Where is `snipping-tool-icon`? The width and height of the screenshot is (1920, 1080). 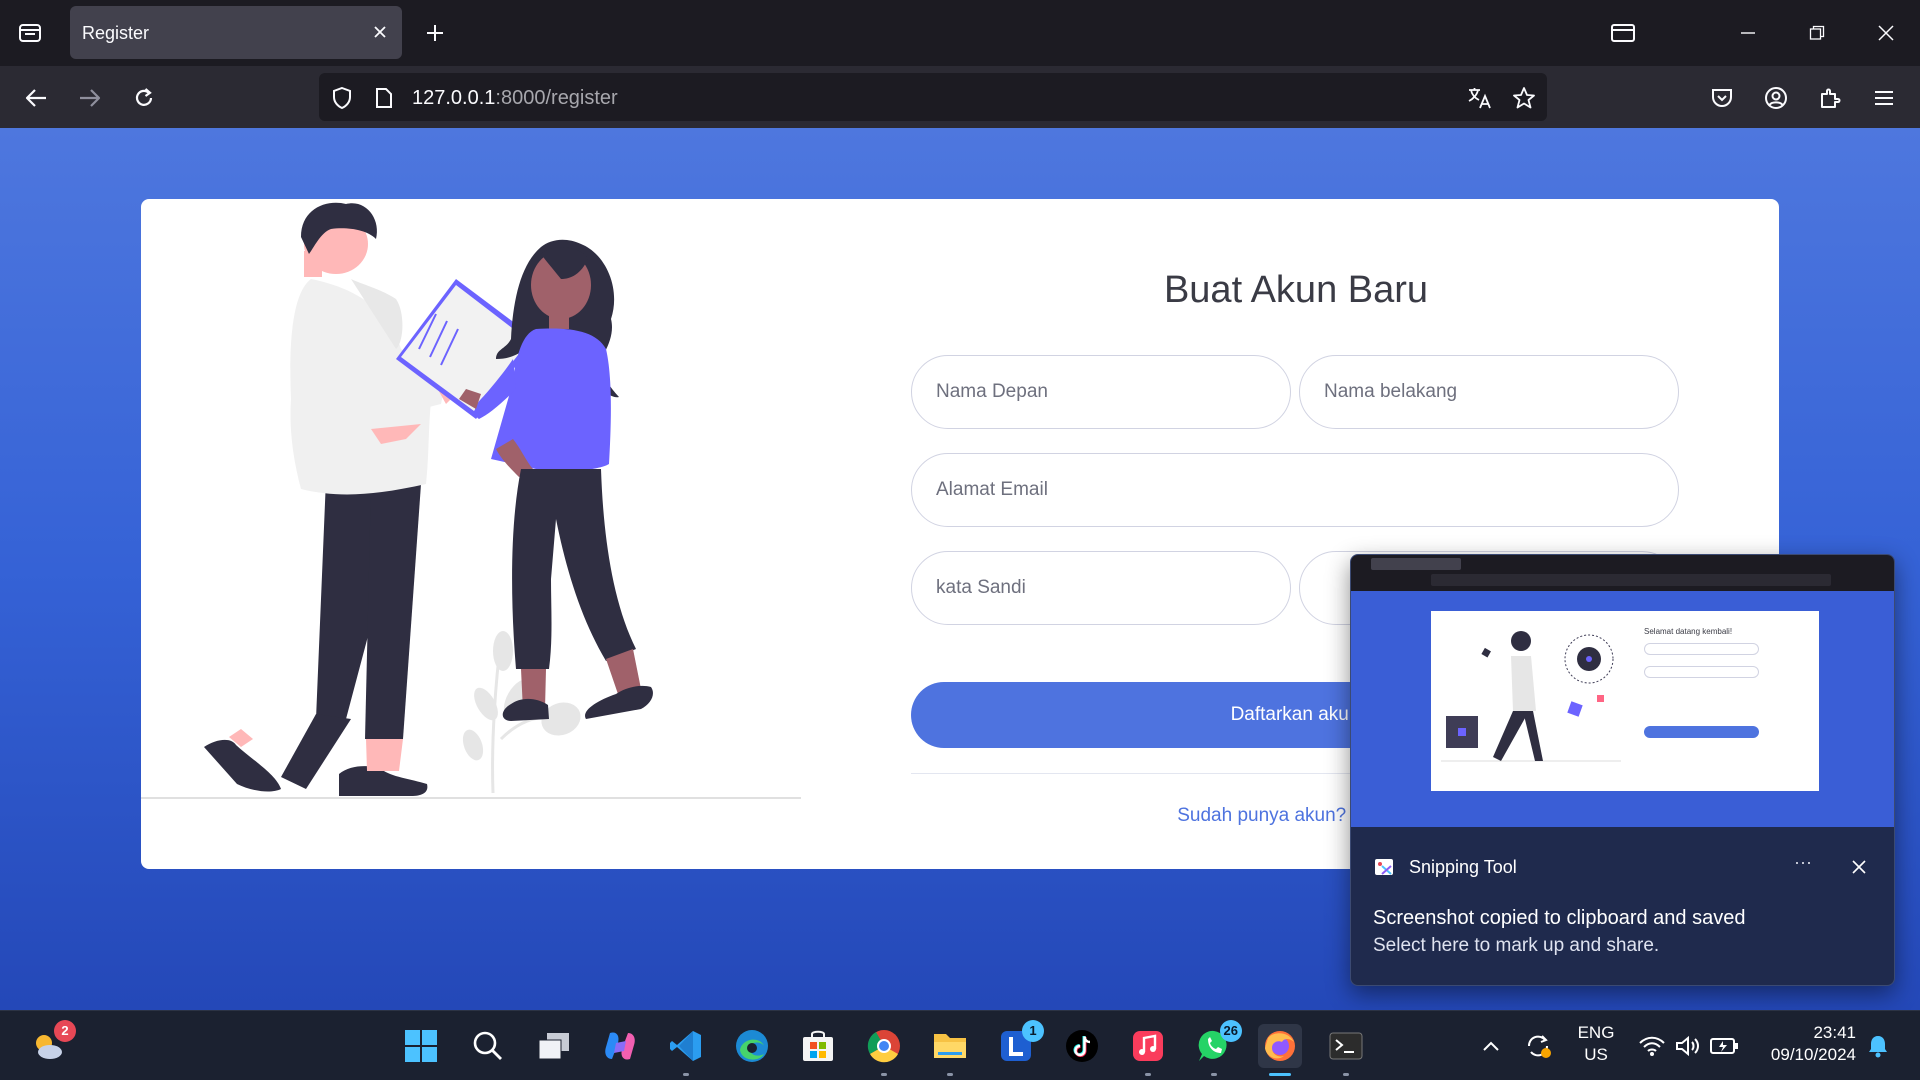 snipping-tool-icon is located at coordinates (1384, 867).